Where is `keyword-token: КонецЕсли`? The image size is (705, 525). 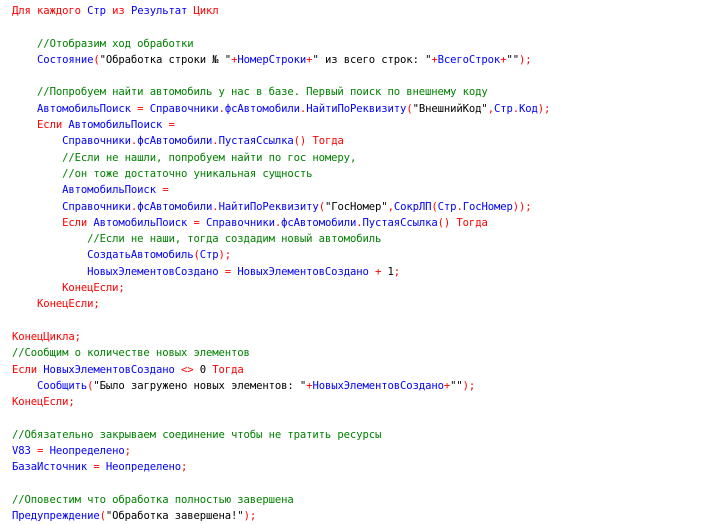
keyword-token: КонецЕсли is located at coordinates (90, 288).